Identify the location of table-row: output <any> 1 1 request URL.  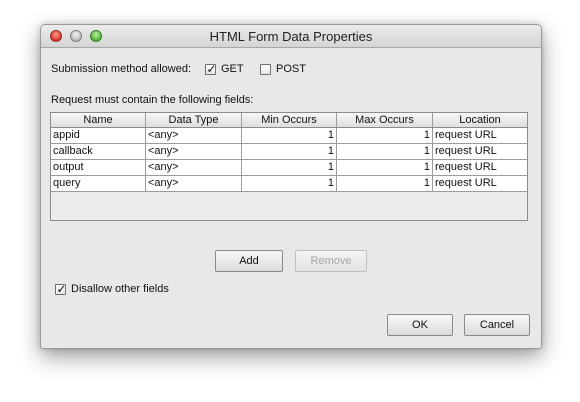
(289, 168).